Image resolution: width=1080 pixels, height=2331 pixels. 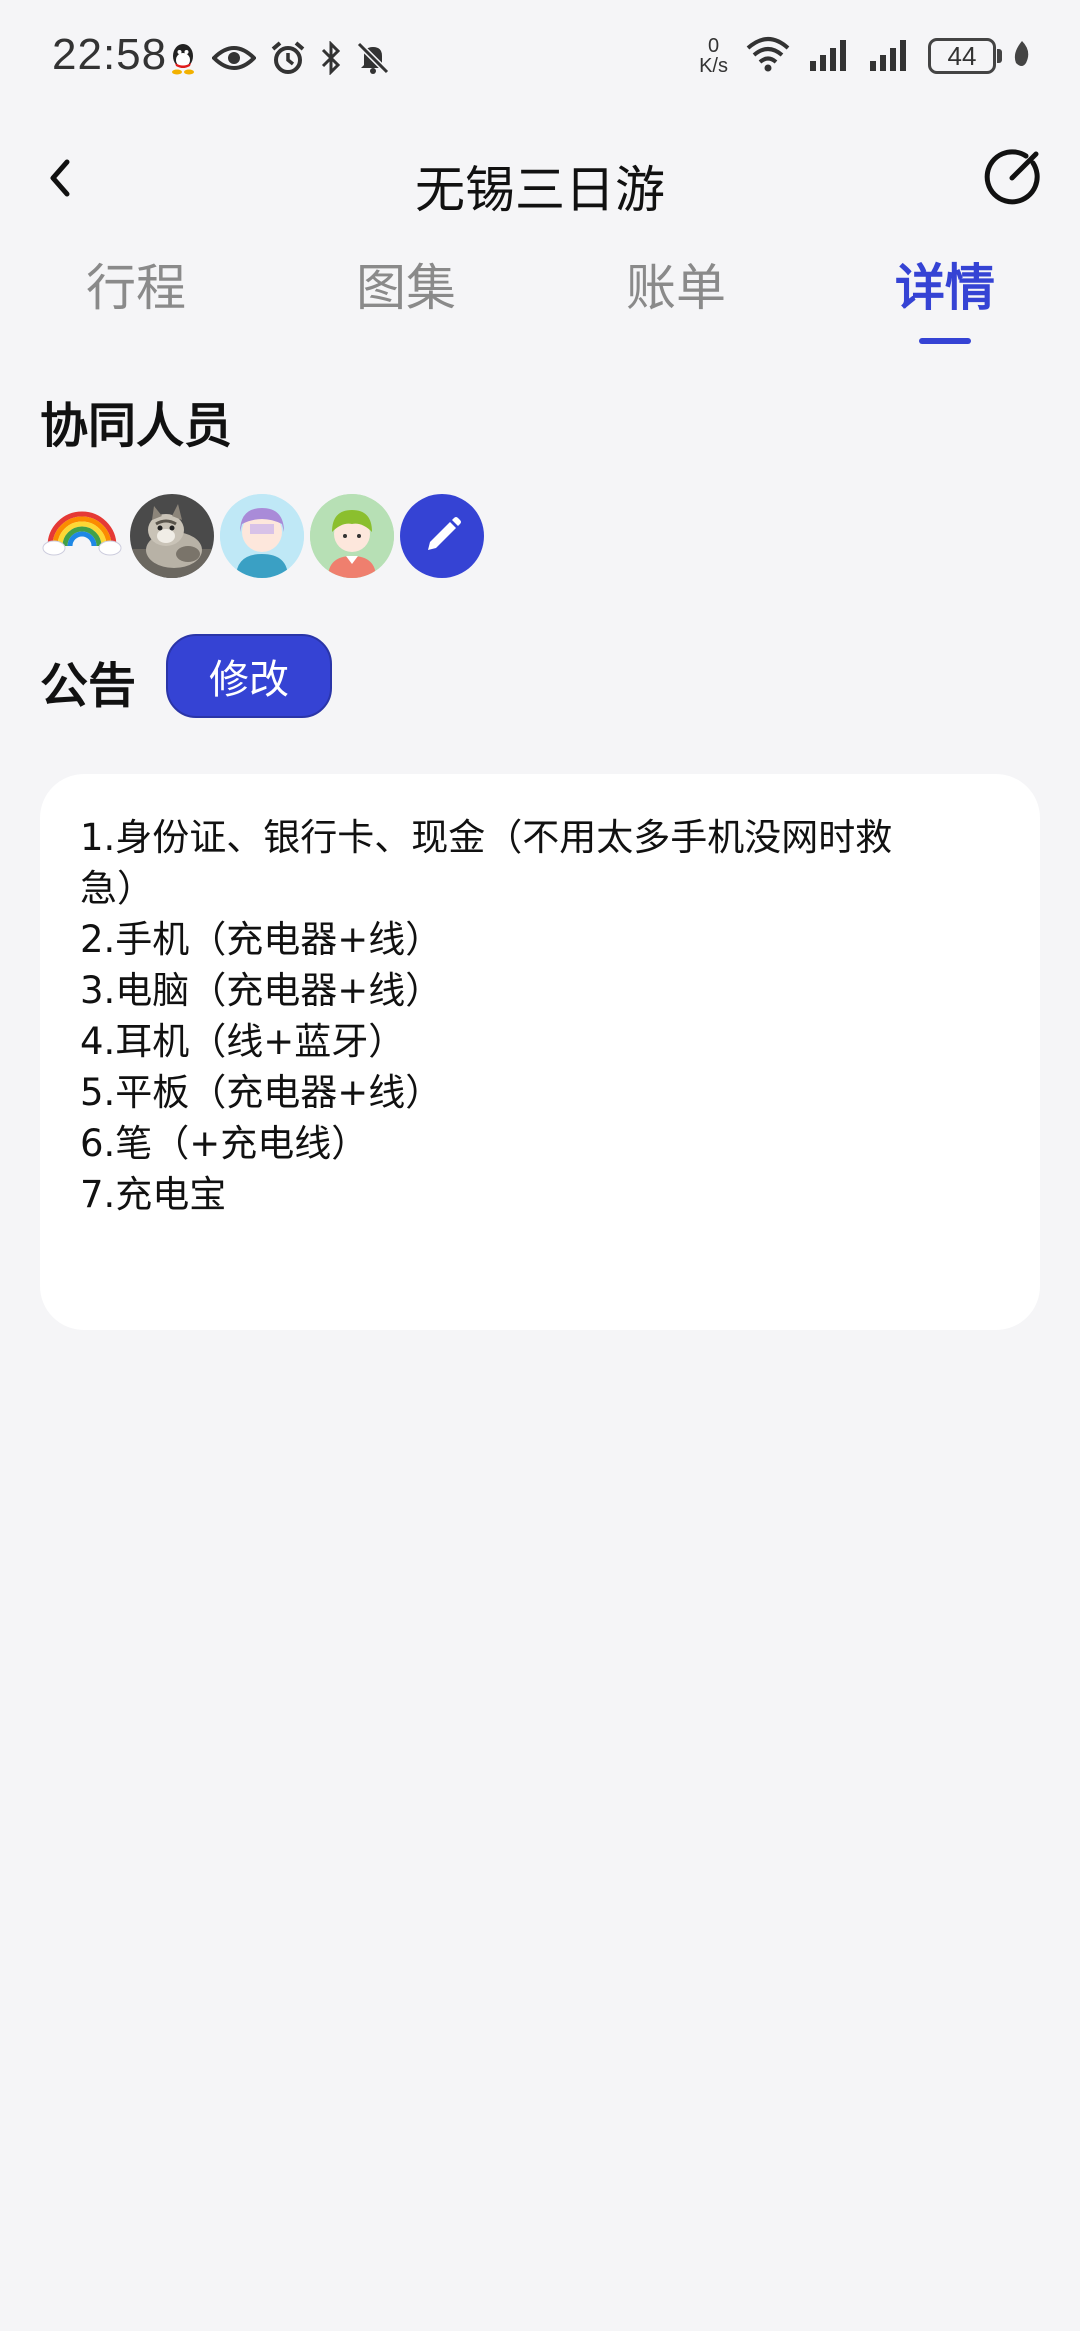 I want to click on edit-circle-icon, so click(x=1013, y=180).